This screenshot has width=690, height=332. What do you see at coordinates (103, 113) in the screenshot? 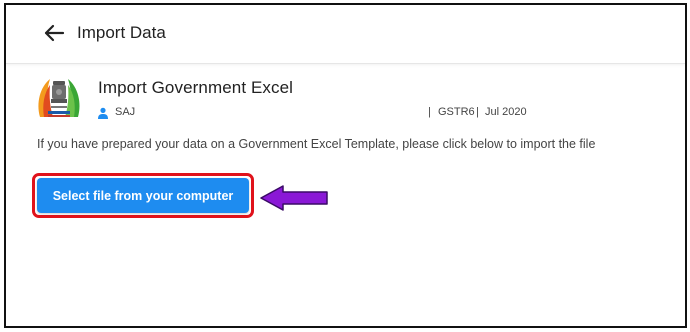
I see `person-icon` at bounding box center [103, 113].